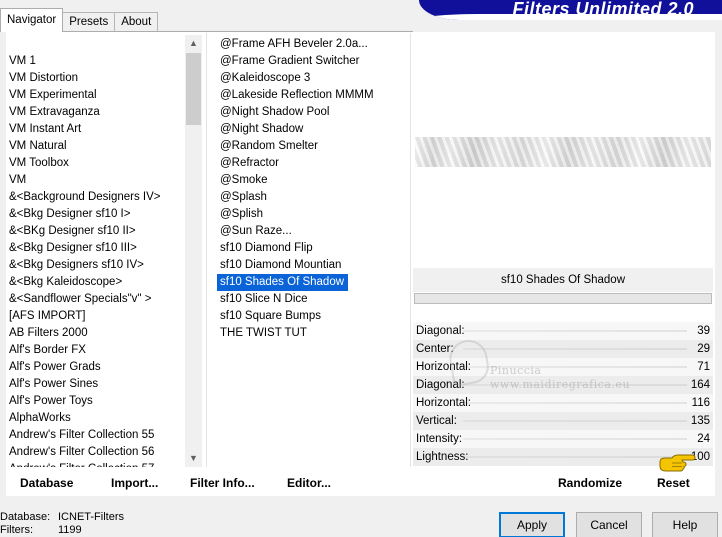 This screenshot has width=722, height=537. What do you see at coordinates (70, 530) in the screenshot?
I see `status-filters-value: 1199` at bounding box center [70, 530].